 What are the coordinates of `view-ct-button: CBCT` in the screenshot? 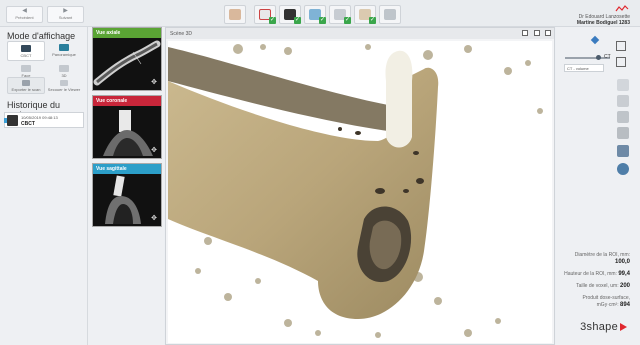 It's located at (26, 51).